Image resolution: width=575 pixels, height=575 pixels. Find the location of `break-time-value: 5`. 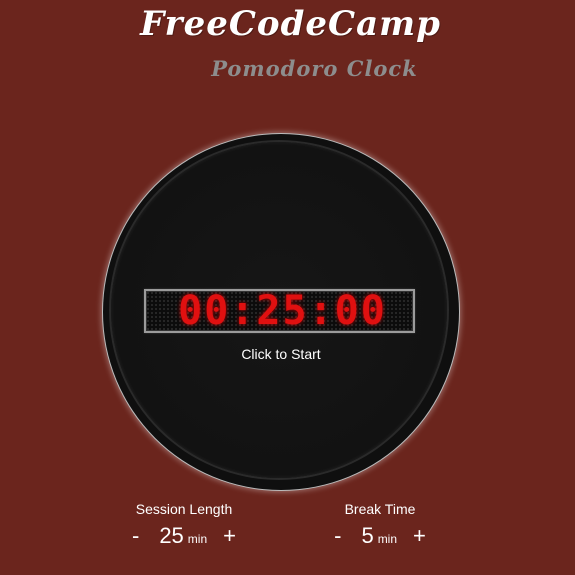

break-time-value: 5 is located at coordinates (367, 535).